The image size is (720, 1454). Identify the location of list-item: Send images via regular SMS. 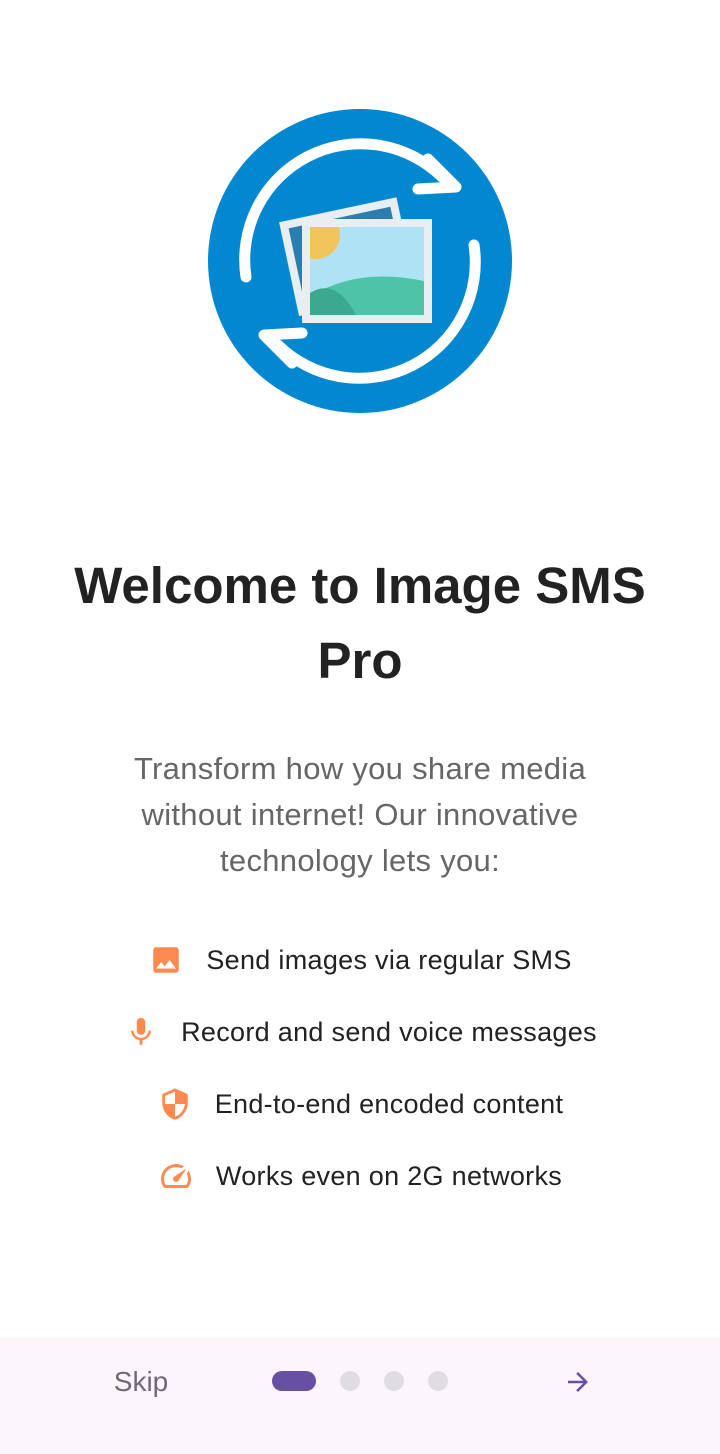
(360, 960).